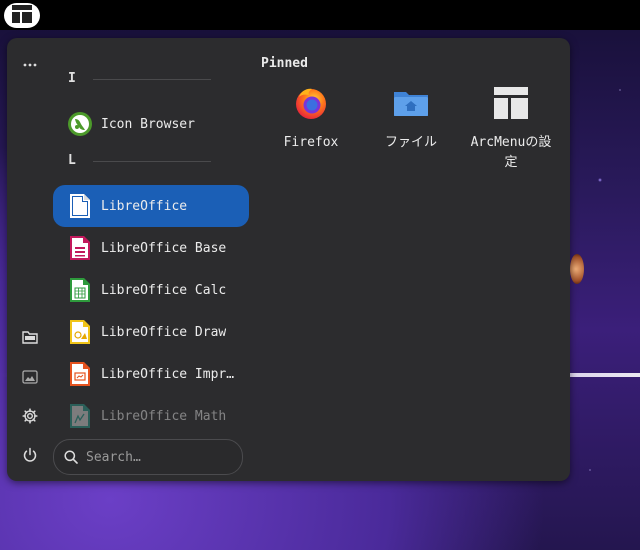  I want to click on list-item-label: LibreOffice Draw, so click(164, 332).